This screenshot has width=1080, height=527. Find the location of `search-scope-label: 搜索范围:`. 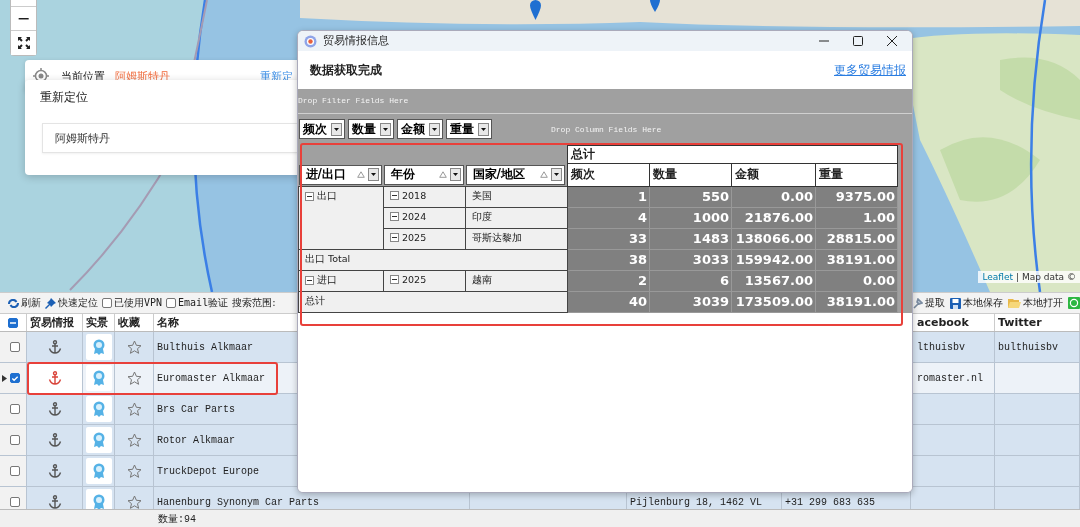

search-scope-label: 搜索范围: is located at coordinates (254, 303).